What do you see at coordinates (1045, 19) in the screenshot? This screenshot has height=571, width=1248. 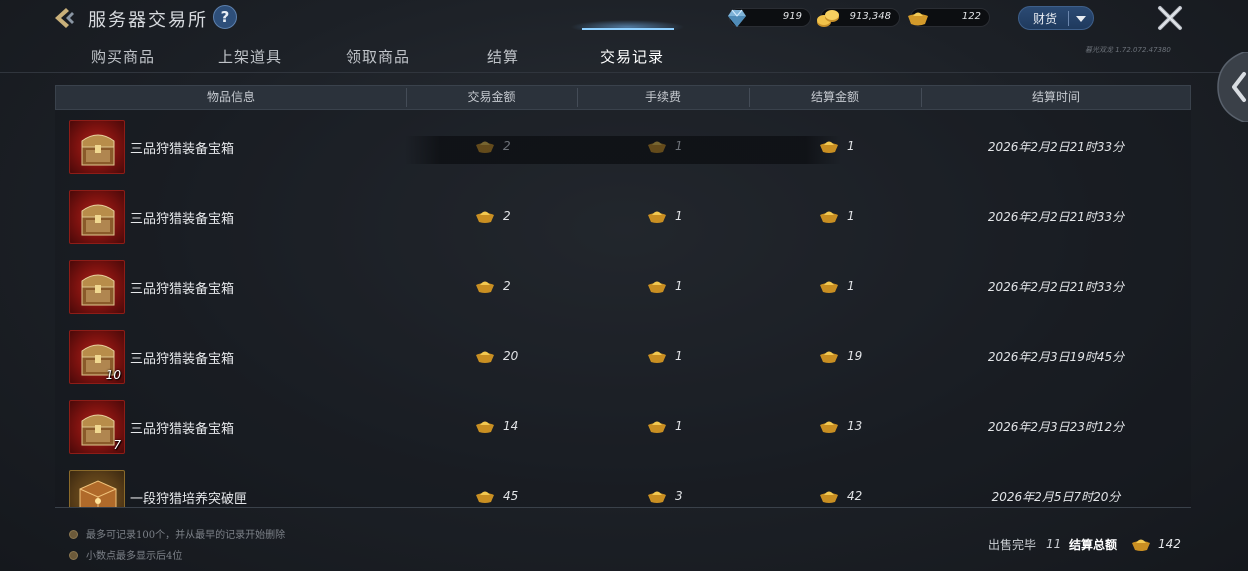 I see `wealth-label: 财货` at bounding box center [1045, 19].